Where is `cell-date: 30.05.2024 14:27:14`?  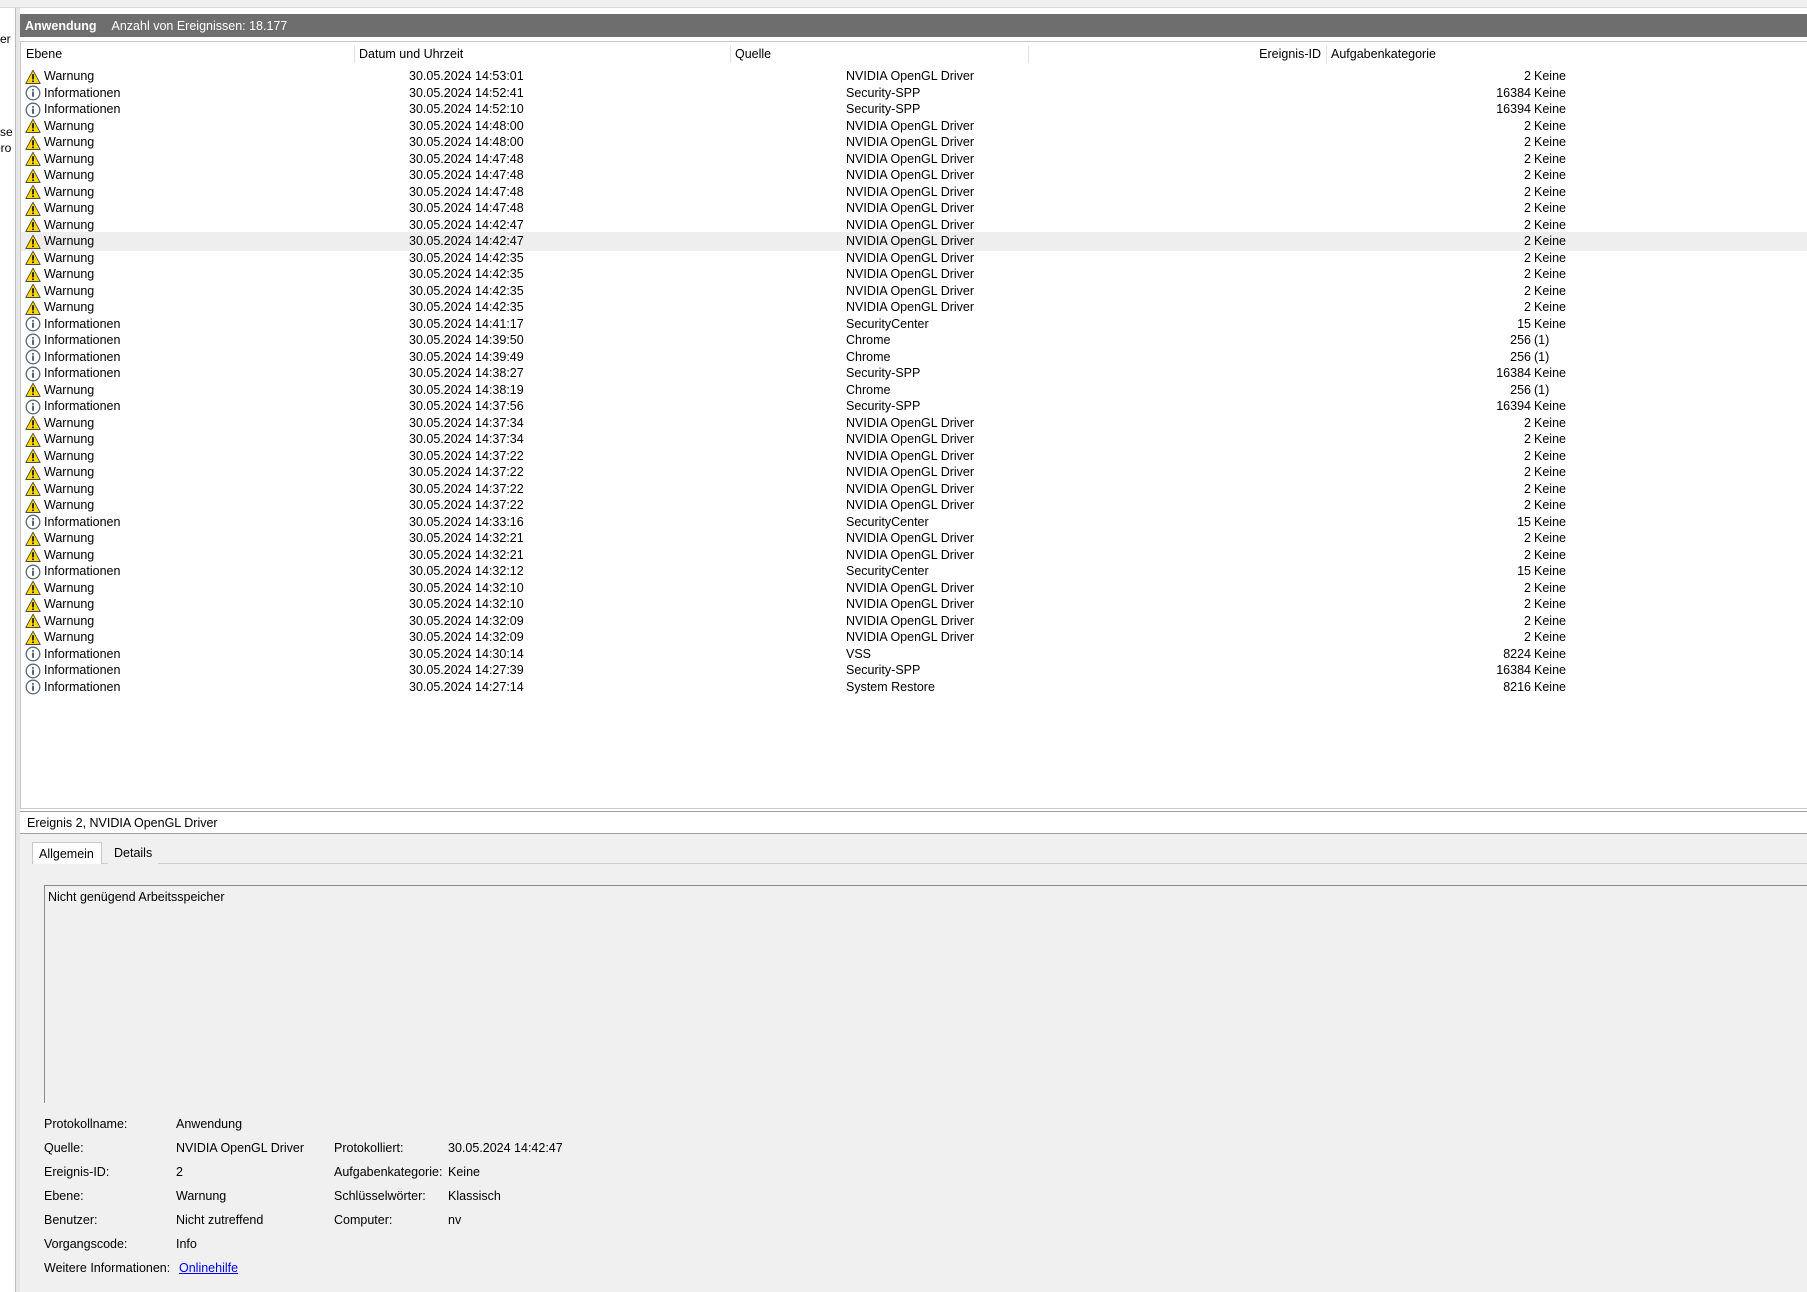
cell-date: 30.05.2024 14:27:14 is located at coordinates (466, 686).